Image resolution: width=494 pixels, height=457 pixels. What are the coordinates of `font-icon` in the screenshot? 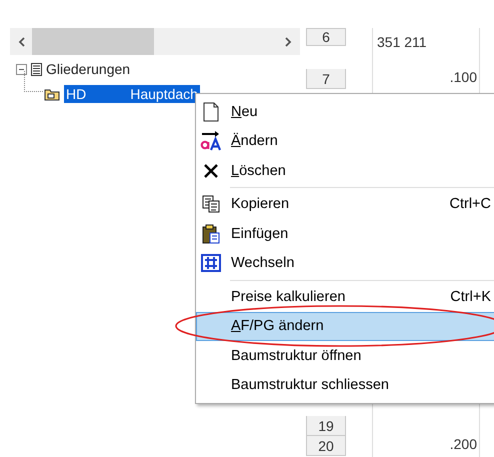 It's located at (211, 141).